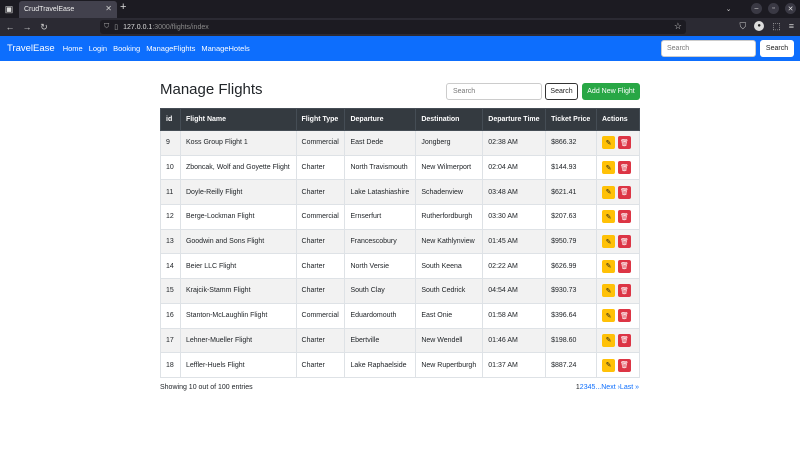 The height and width of the screenshot is (452, 800). What do you see at coordinates (238, 119) in the screenshot?
I see `column-header: Flight Name` at bounding box center [238, 119].